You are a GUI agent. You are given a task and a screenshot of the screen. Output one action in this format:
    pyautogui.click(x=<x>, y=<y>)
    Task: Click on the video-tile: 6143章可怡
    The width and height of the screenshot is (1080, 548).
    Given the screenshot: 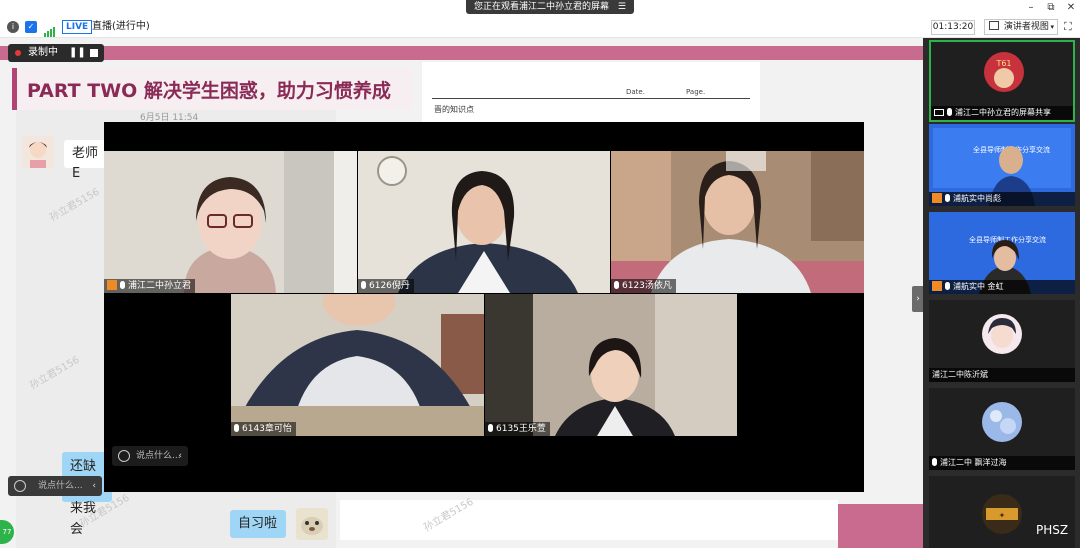 What is the action you would take?
    pyautogui.click(x=357, y=365)
    